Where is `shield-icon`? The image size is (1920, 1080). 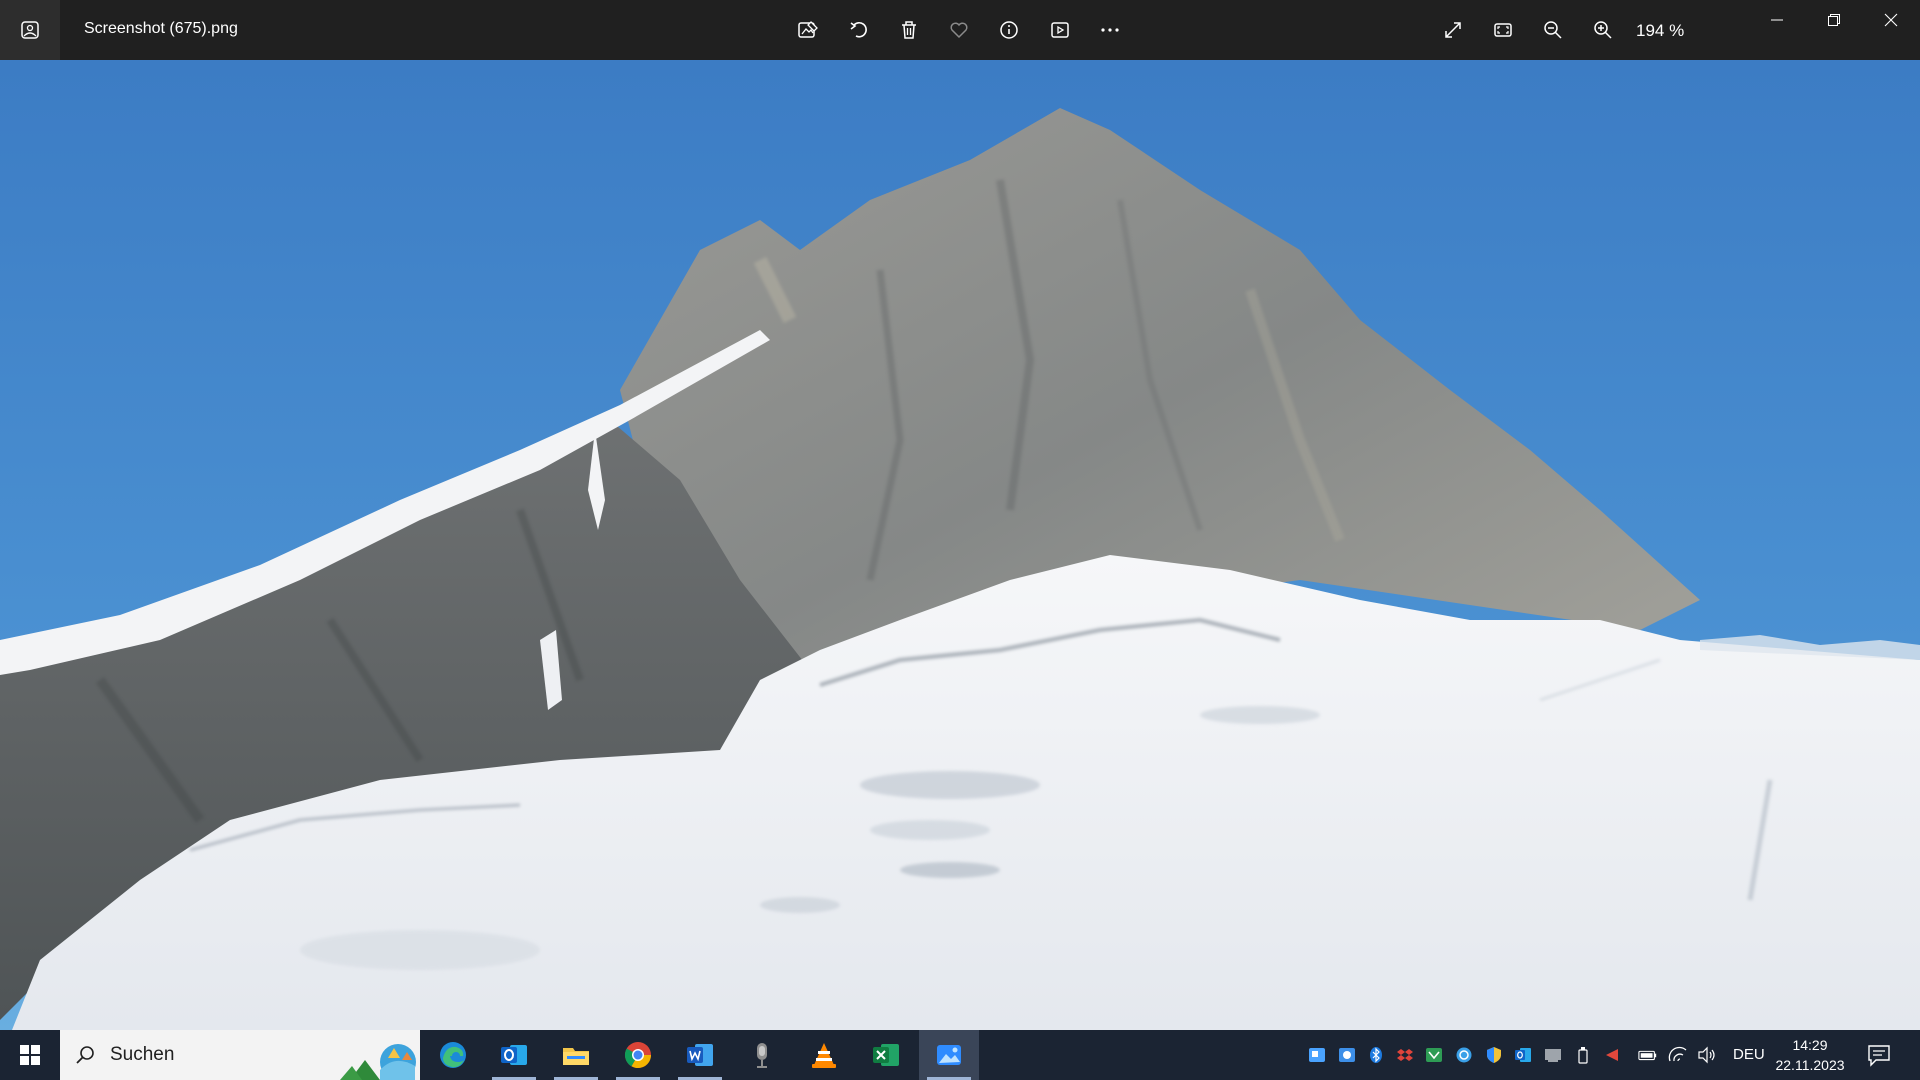
shield-icon is located at coordinates (1494, 1055).